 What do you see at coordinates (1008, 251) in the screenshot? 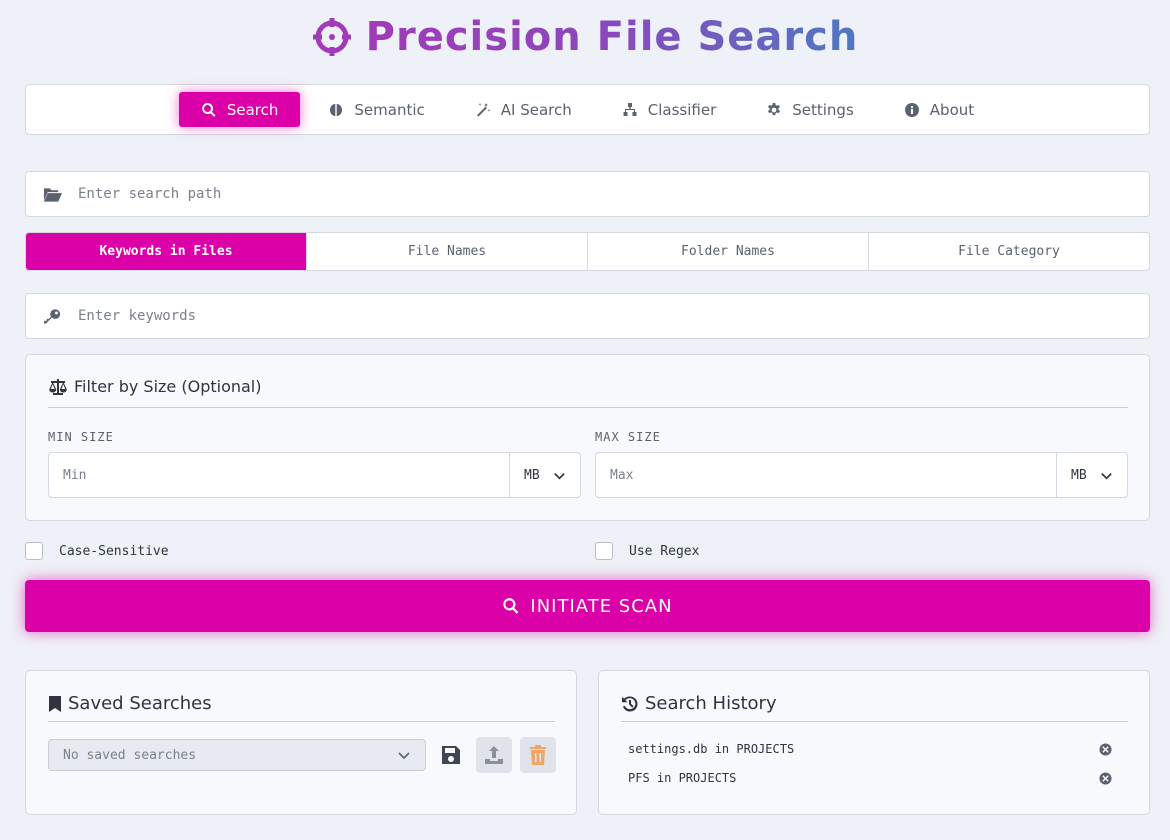
I see `mode-file-category: File Category` at bounding box center [1008, 251].